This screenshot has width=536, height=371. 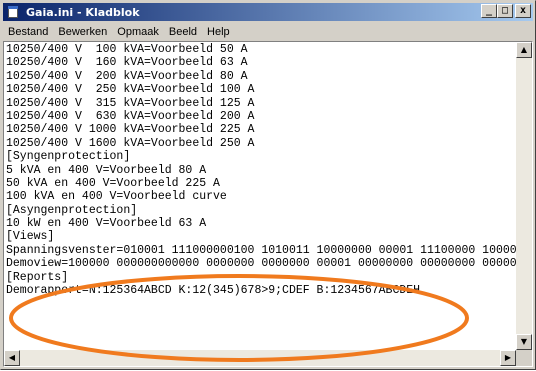 What do you see at coordinates (268, 12) in the screenshot?
I see `title-bar: Gaia.ini - Kladblok _ □ x` at bounding box center [268, 12].